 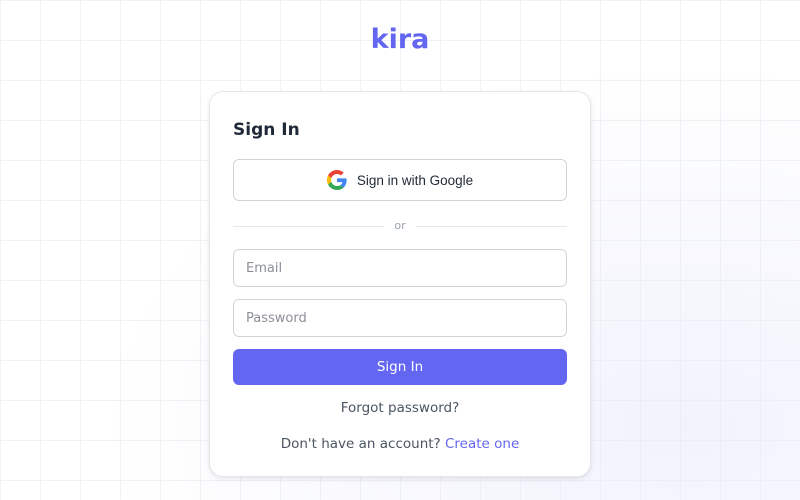 I want to click on email-field, so click(x=400, y=268).